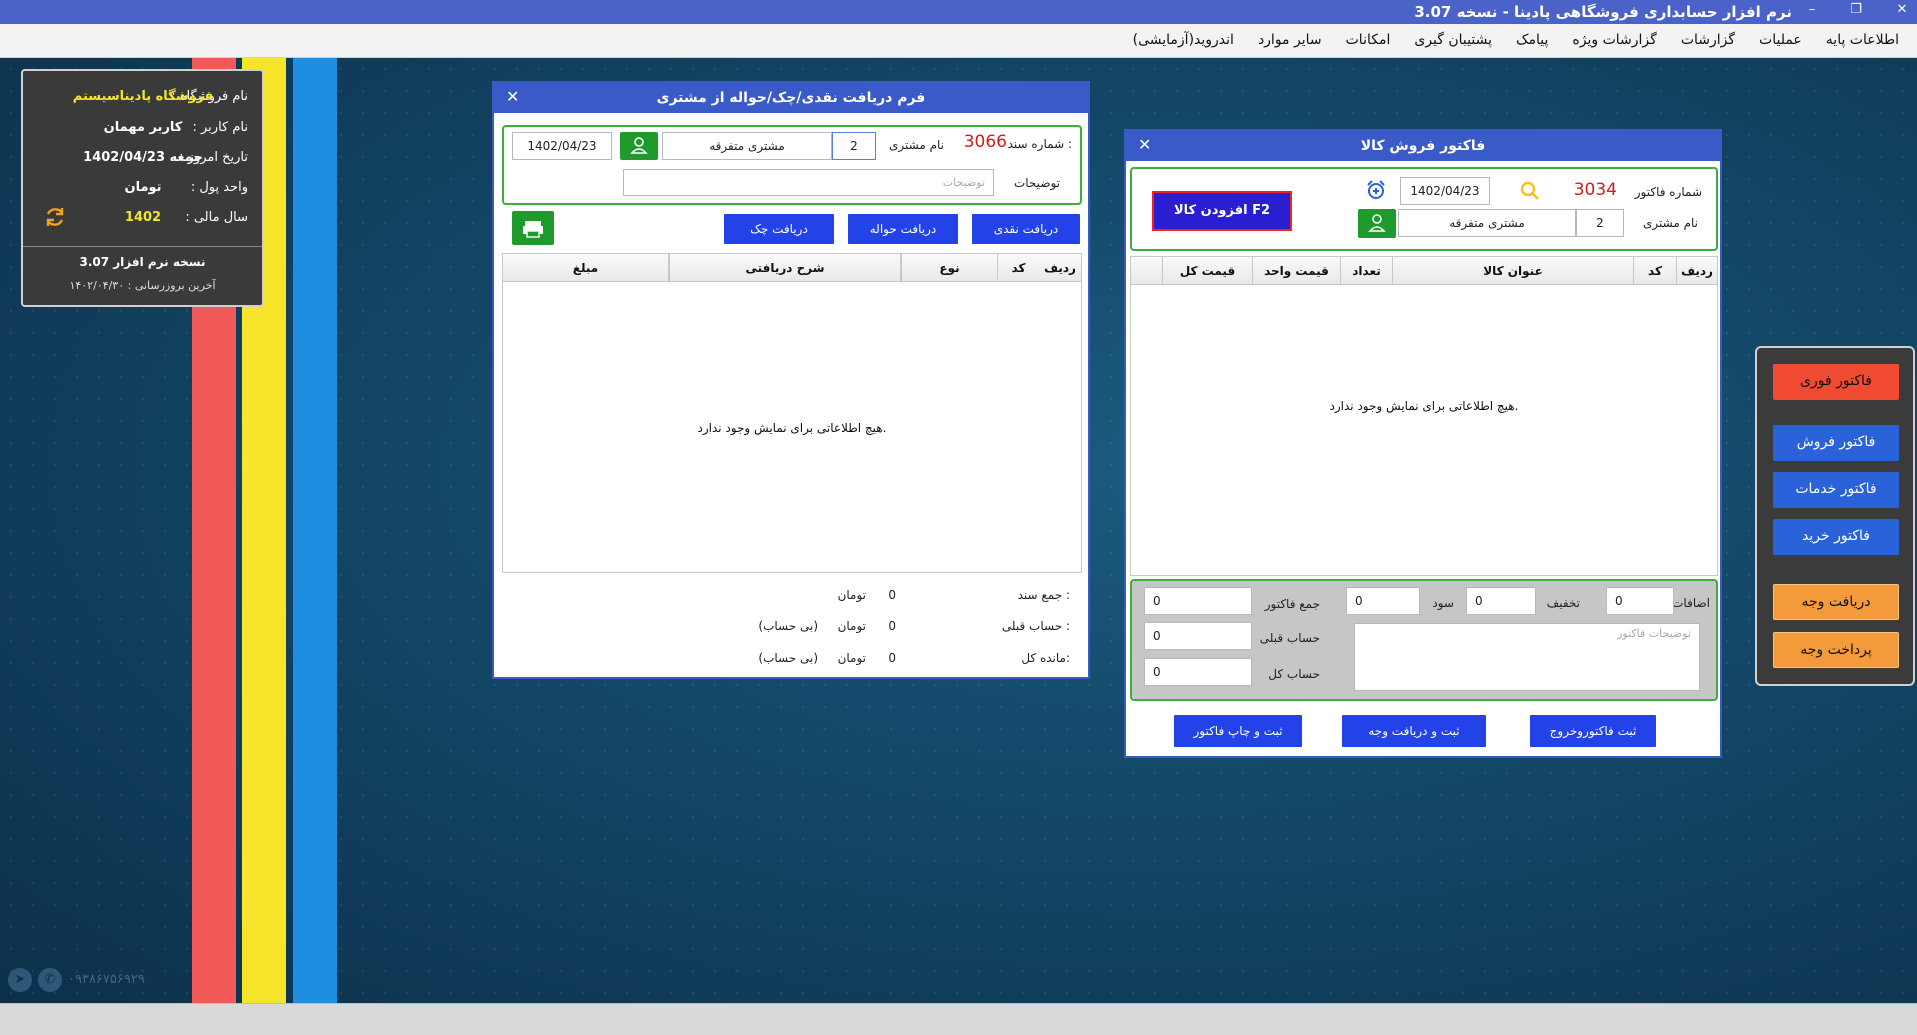 The width and height of the screenshot is (1917, 1035). I want to click on cash-receive-button: دریافت نقدی, so click(1026, 229).